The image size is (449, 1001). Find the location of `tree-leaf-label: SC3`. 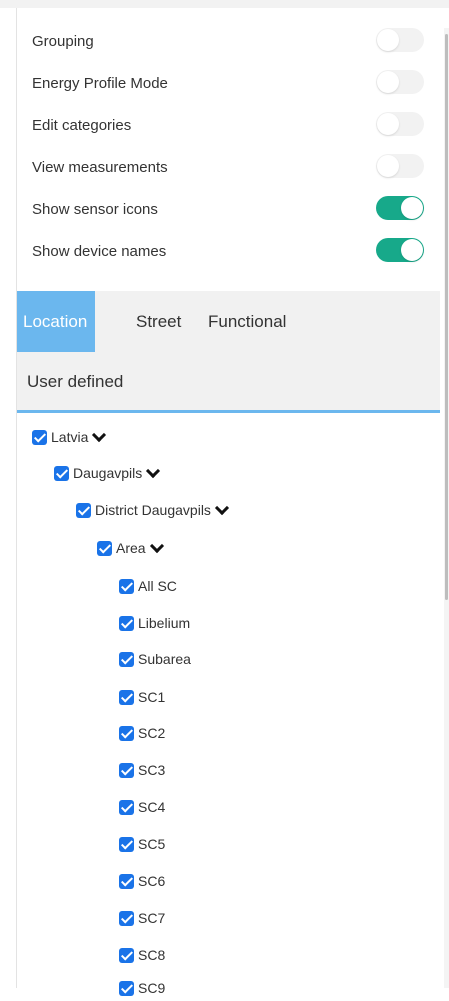

tree-leaf-label: SC3 is located at coordinates (152, 770).